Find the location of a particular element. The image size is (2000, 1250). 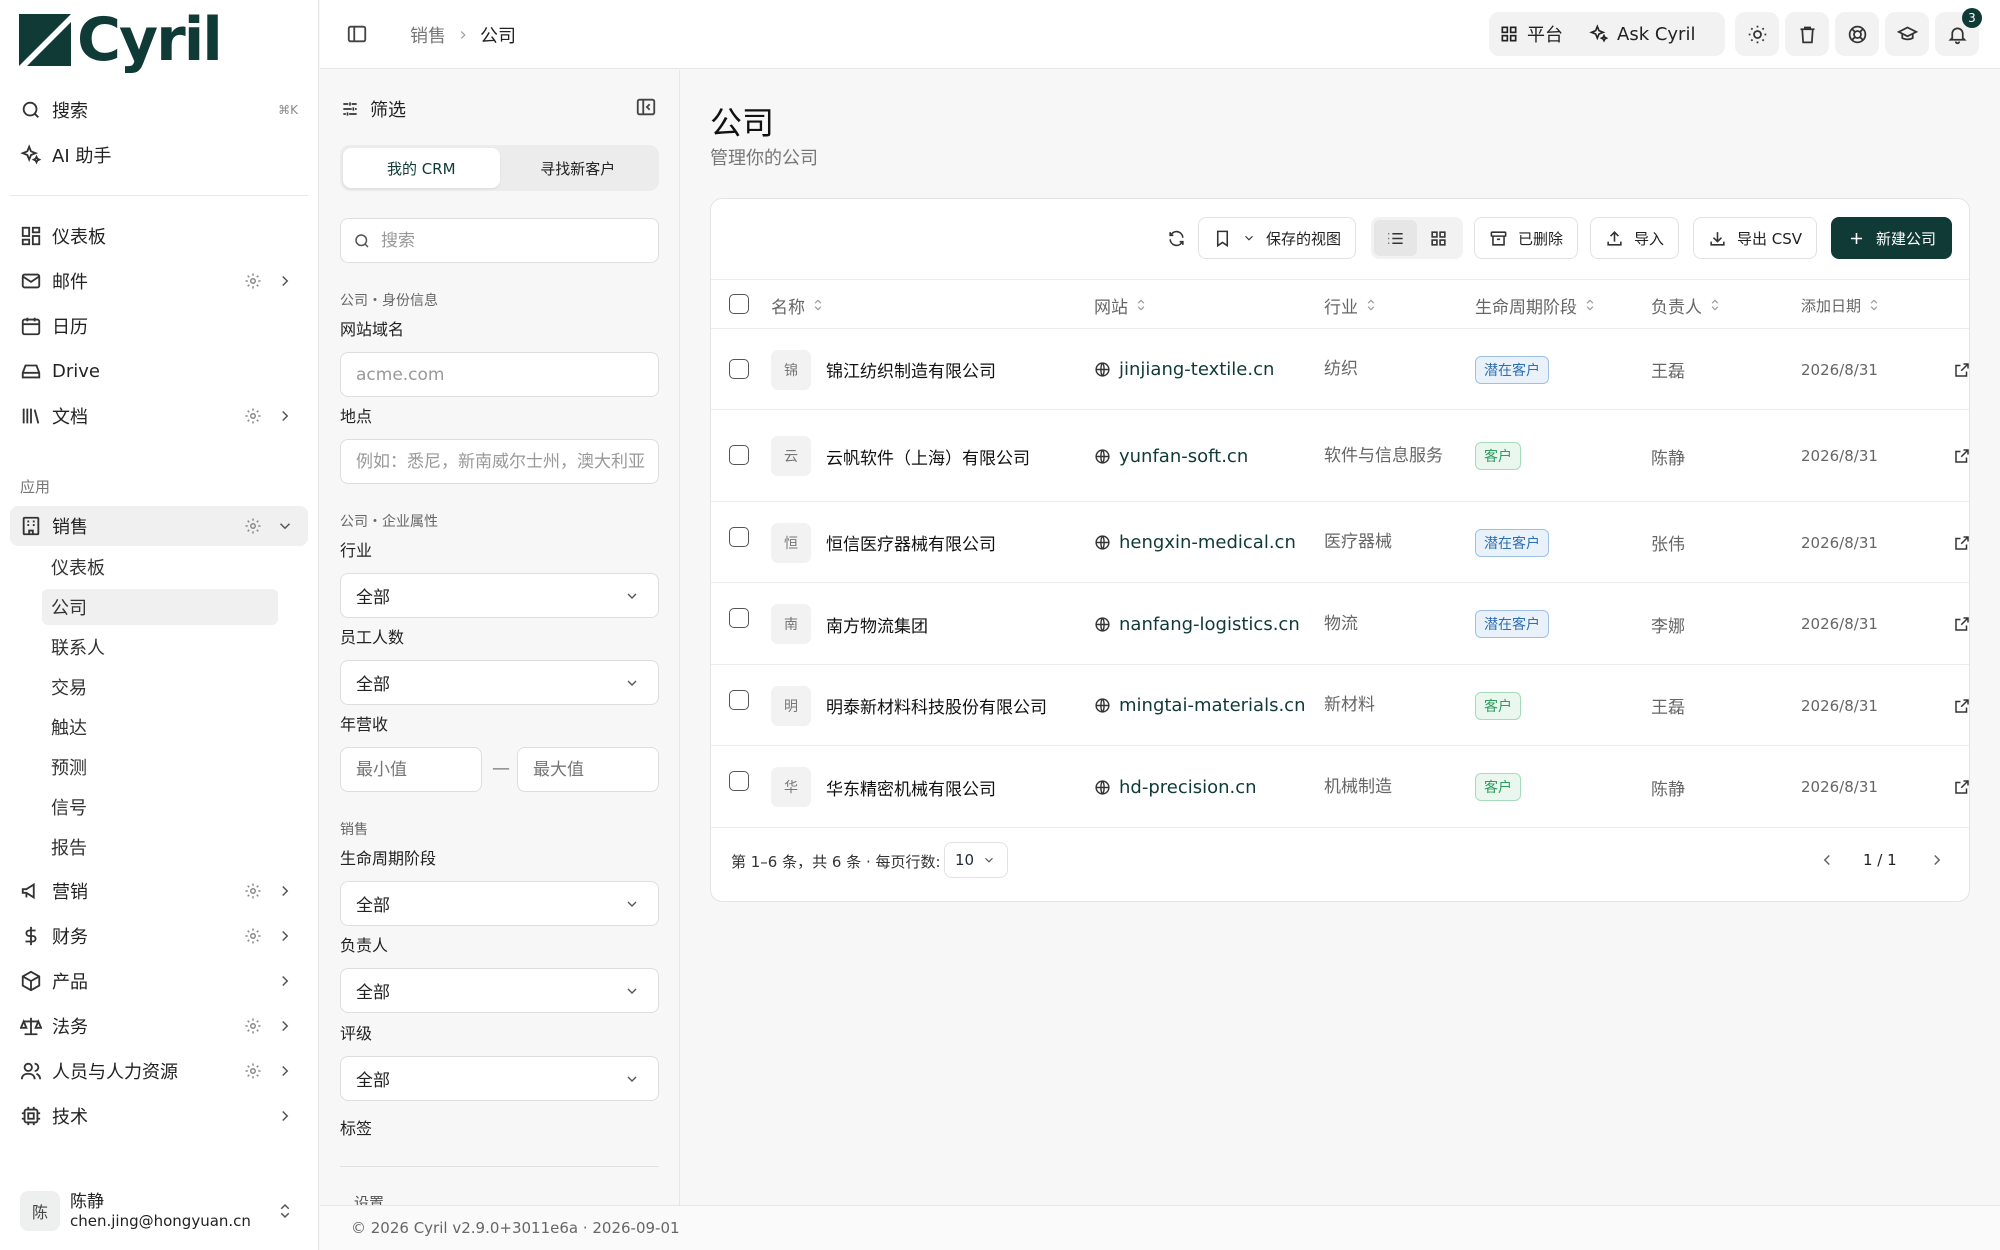

nav-item-dashboard: 仪表板 is located at coordinates (159, 236).